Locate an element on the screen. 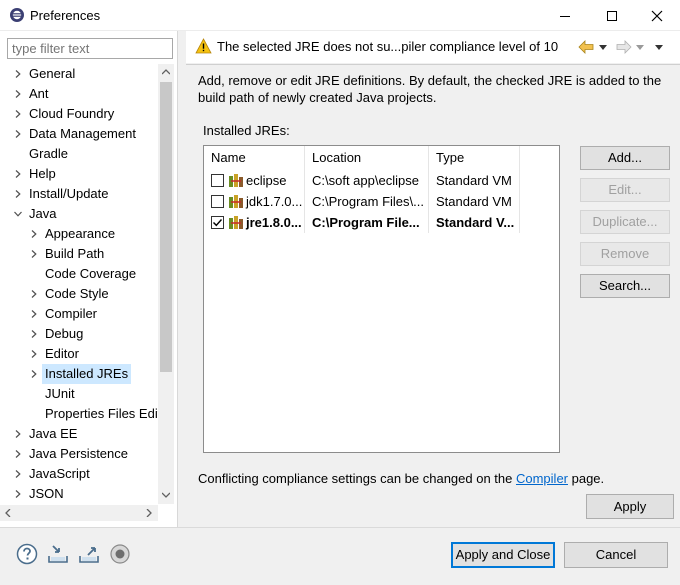 The image size is (680, 585). tree-vertical-scrollbar is located at coordinates (166, 284).